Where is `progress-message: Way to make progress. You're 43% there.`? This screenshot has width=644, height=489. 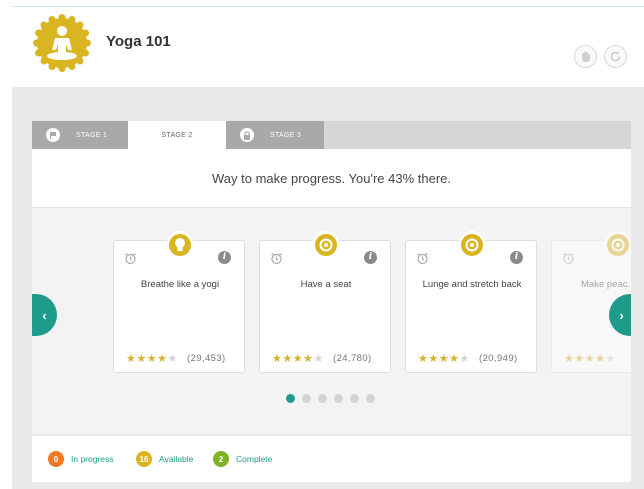 progress-message: Way to make progress. You're 43% there. is located at coordinates (331, 178).